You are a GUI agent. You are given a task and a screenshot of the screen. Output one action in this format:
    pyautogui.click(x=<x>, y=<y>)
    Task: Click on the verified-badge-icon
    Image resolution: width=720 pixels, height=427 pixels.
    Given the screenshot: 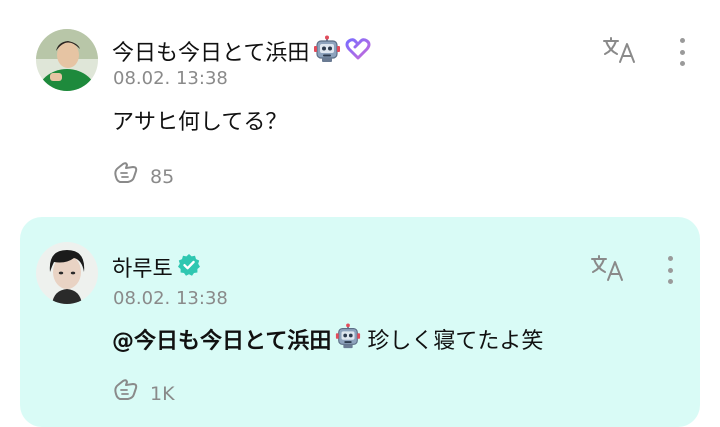 What is the action you would take?
    pyautogui.click(x=189, y=267)
    